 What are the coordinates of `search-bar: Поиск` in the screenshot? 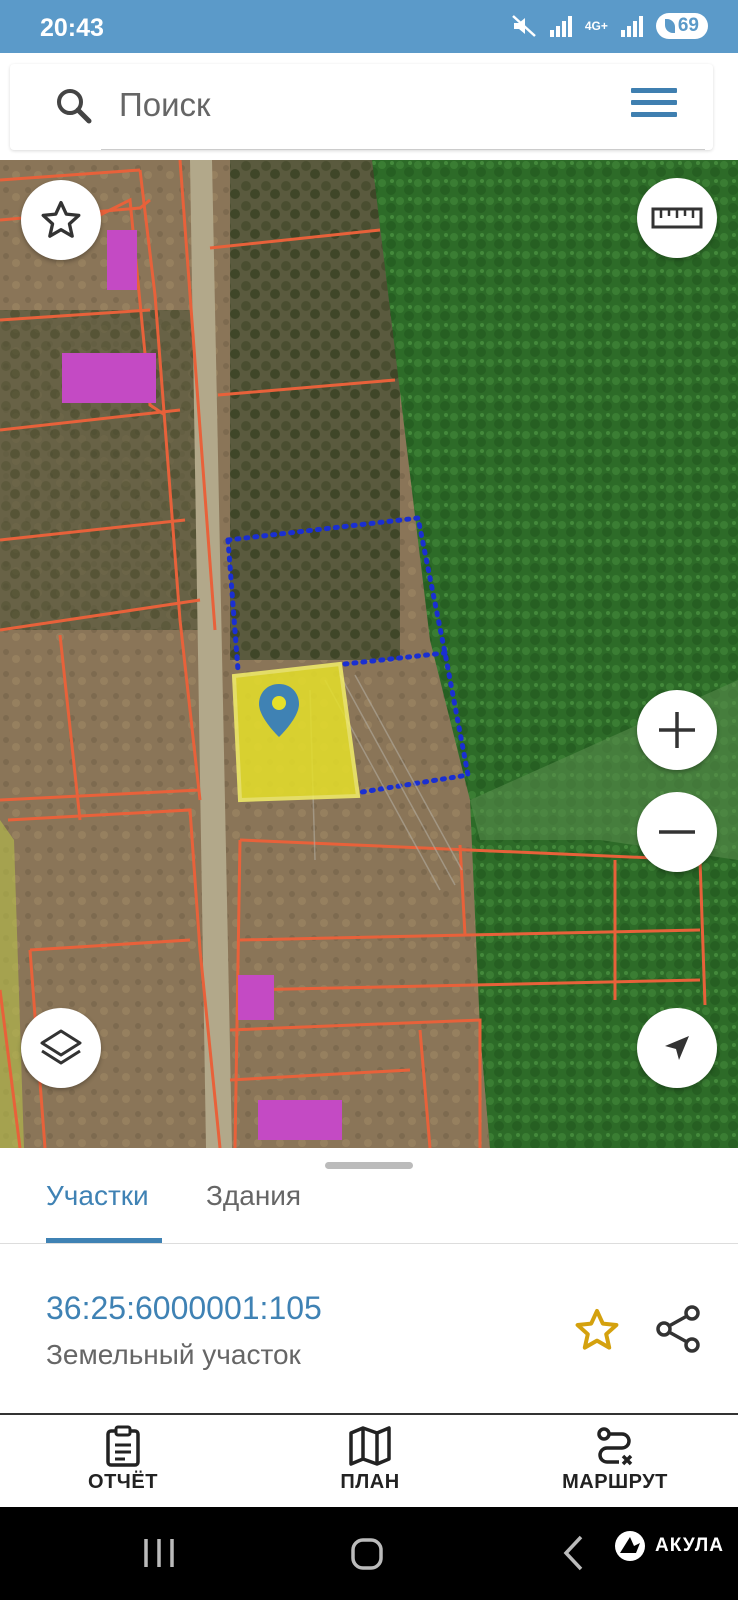 It's located at (361, 107).